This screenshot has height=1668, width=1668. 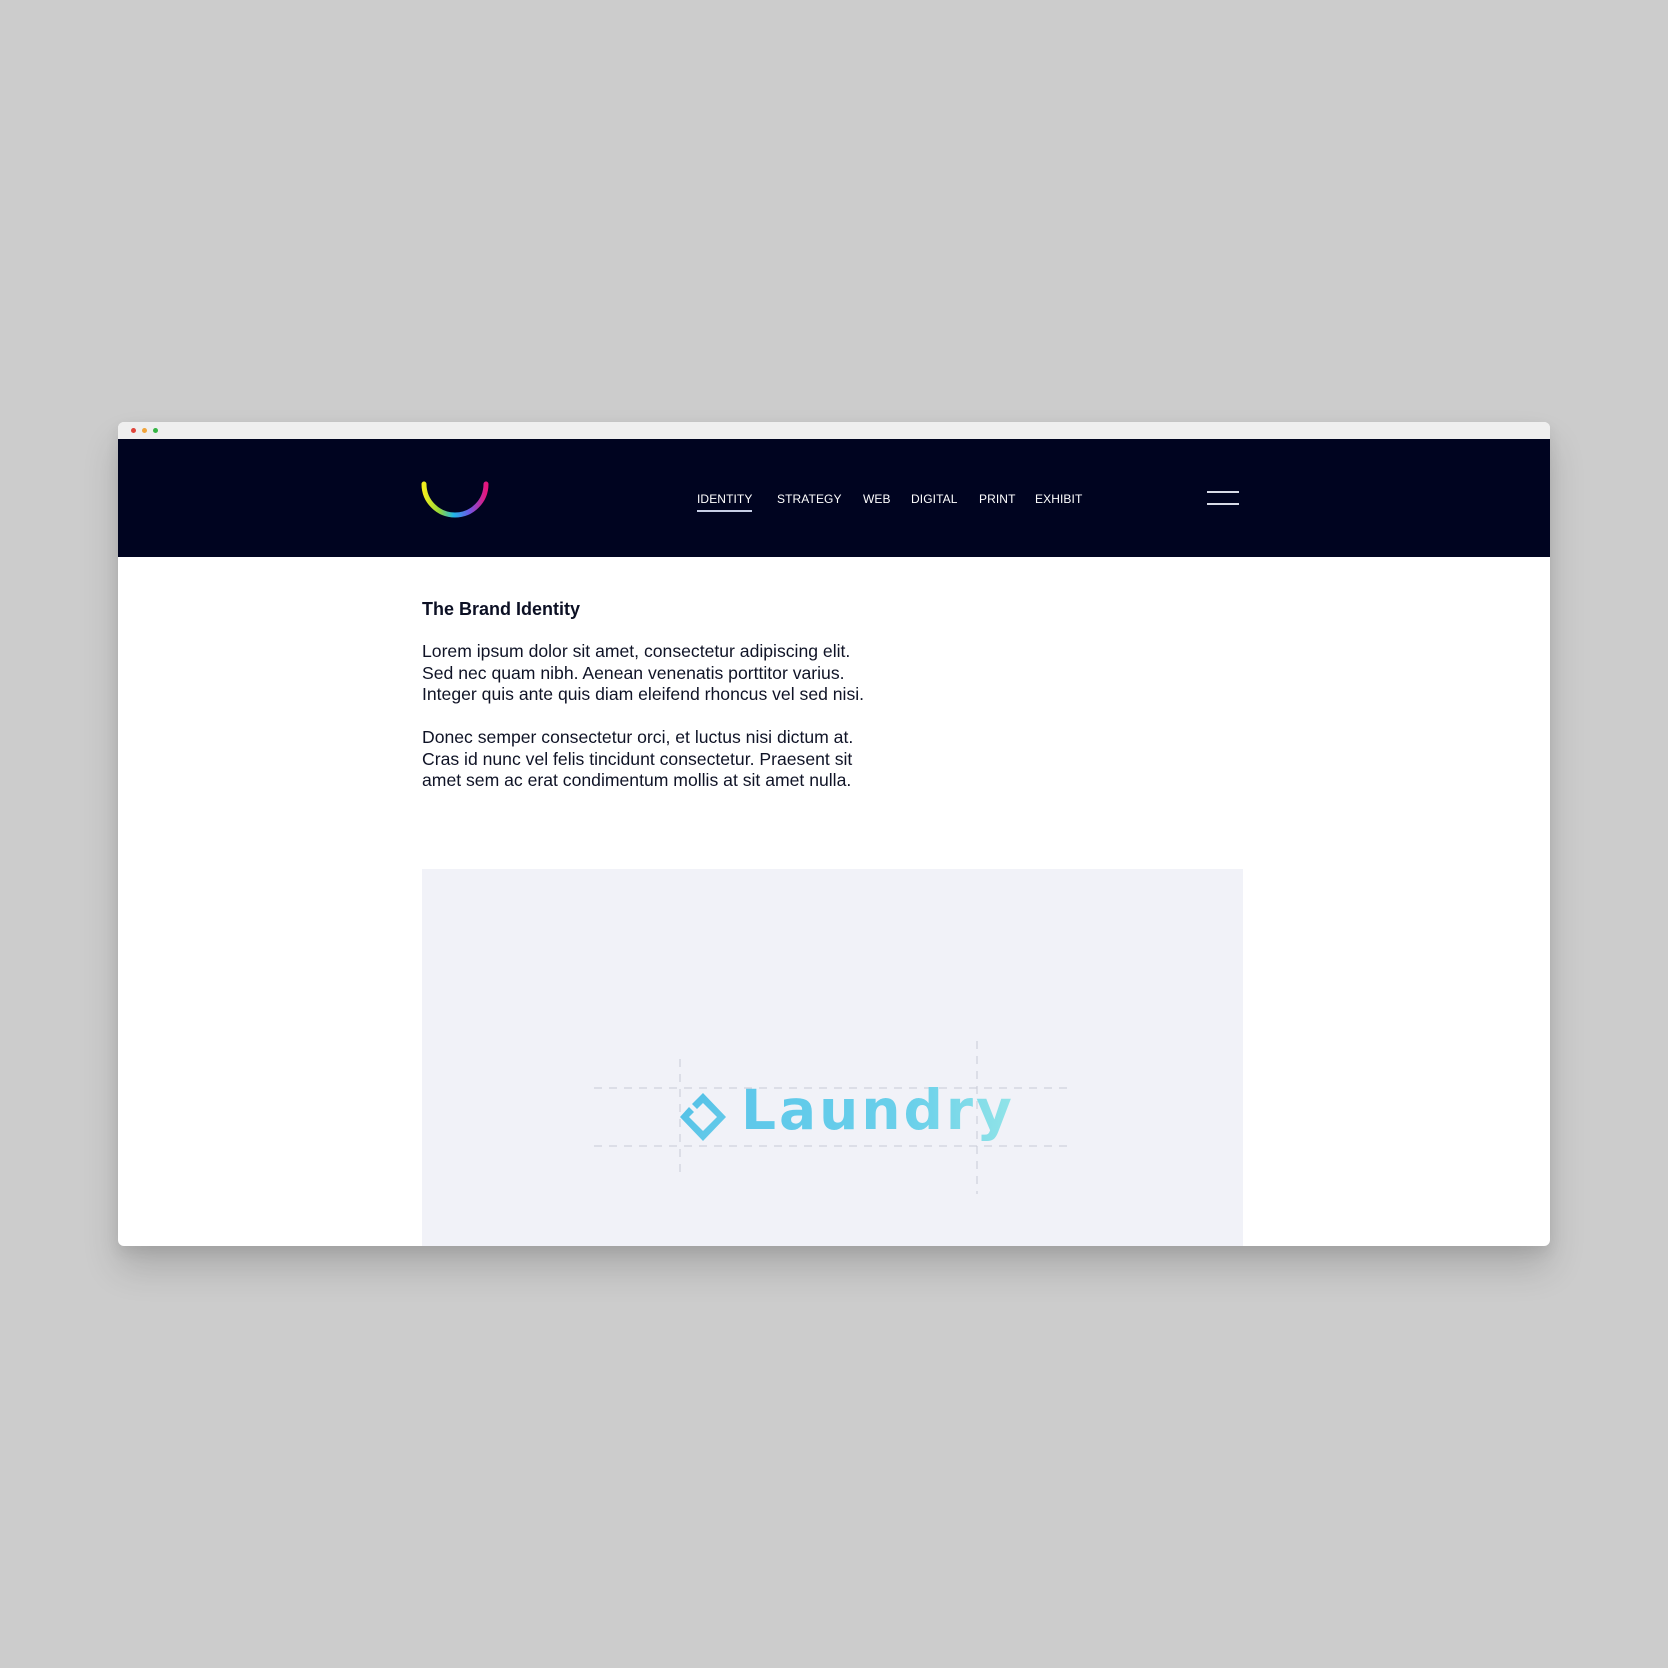 I want to click on nav-item-exhibit: EXHIBIT, so click(x=1058, y=499).